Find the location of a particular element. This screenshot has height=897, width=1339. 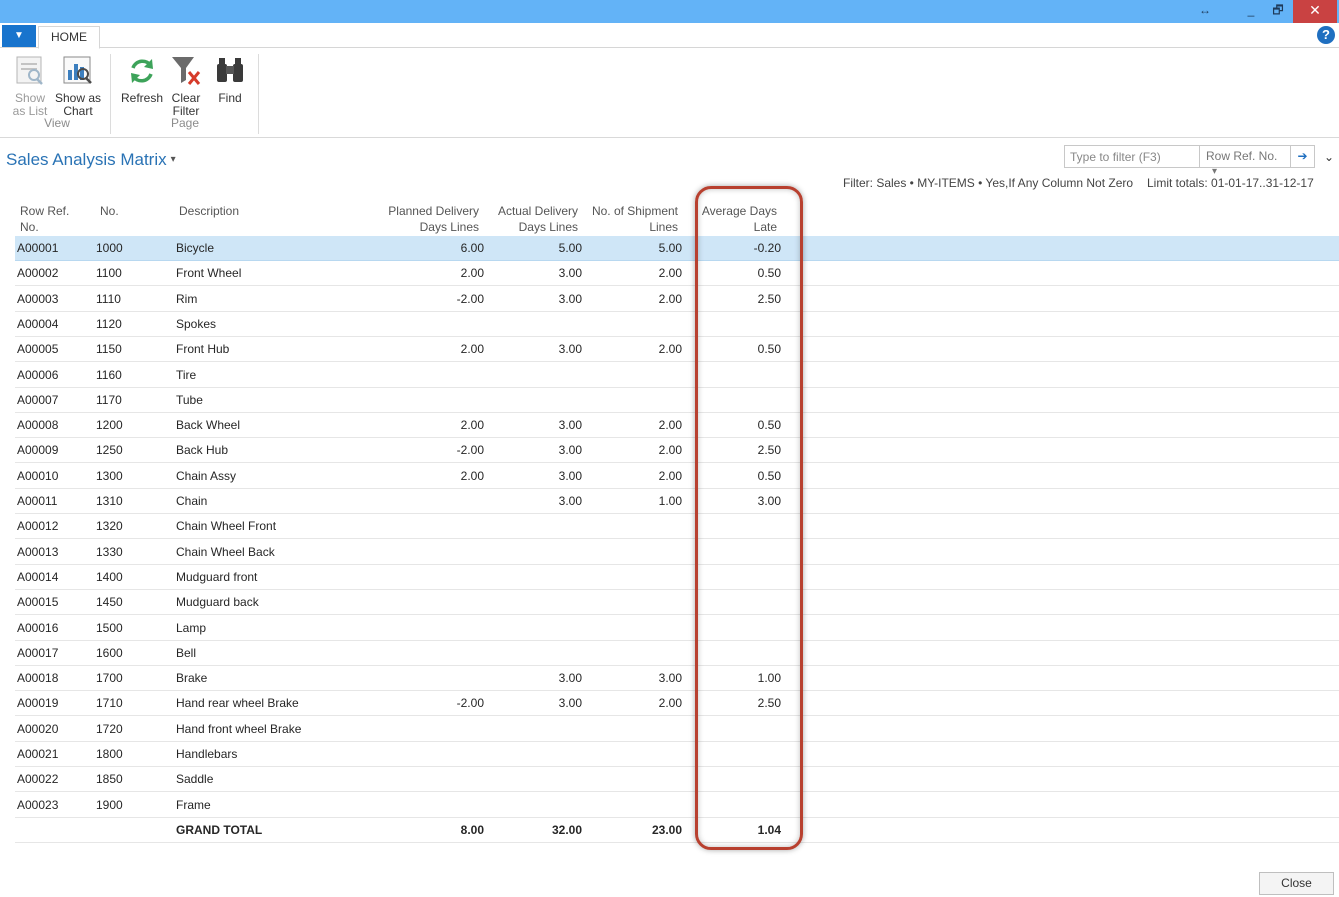

app-menu-button: ▼ is located at coordinates (19, 36).